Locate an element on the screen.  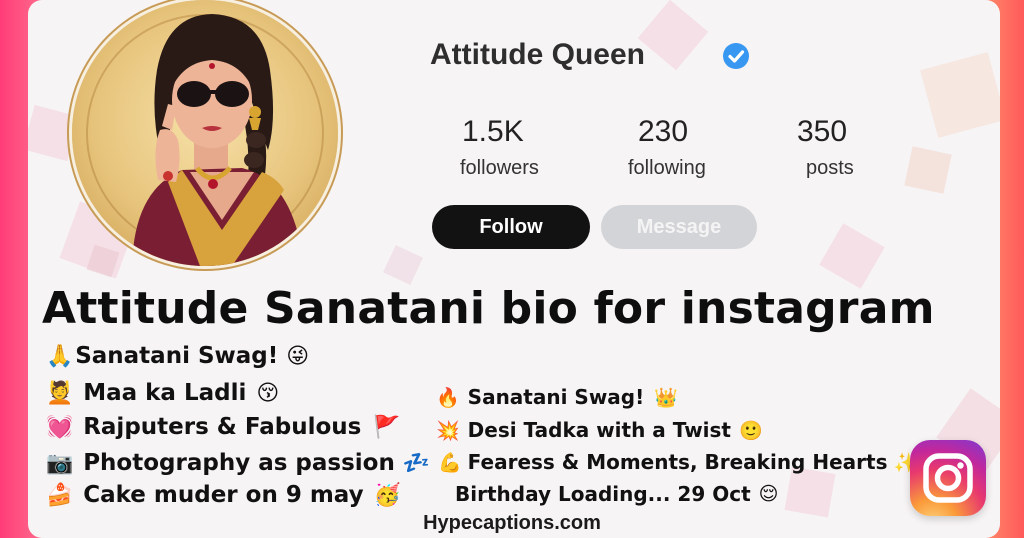
bio-line: 🔥 Sanatani Swag! 👑 is located at coordinates (557, 397).